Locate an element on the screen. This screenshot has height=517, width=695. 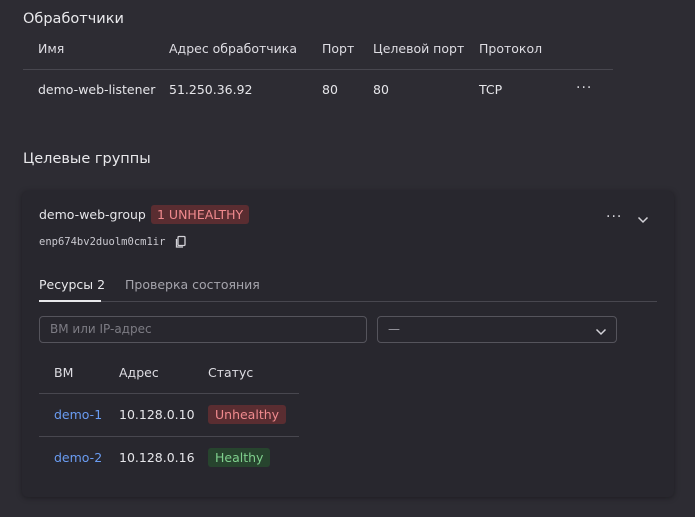
listeners-col-target-port: Целевой порт is located at coordinates (419, 48).